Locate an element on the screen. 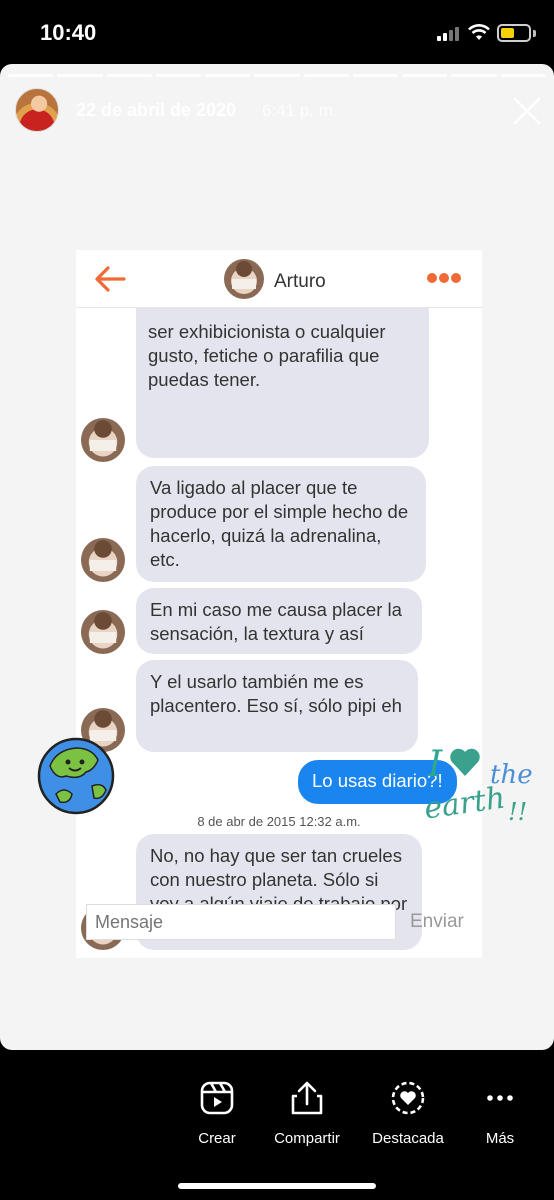 The width and height of the screenshot is (554, 1200). story-author-avatar is located at coordinates (37, 110).